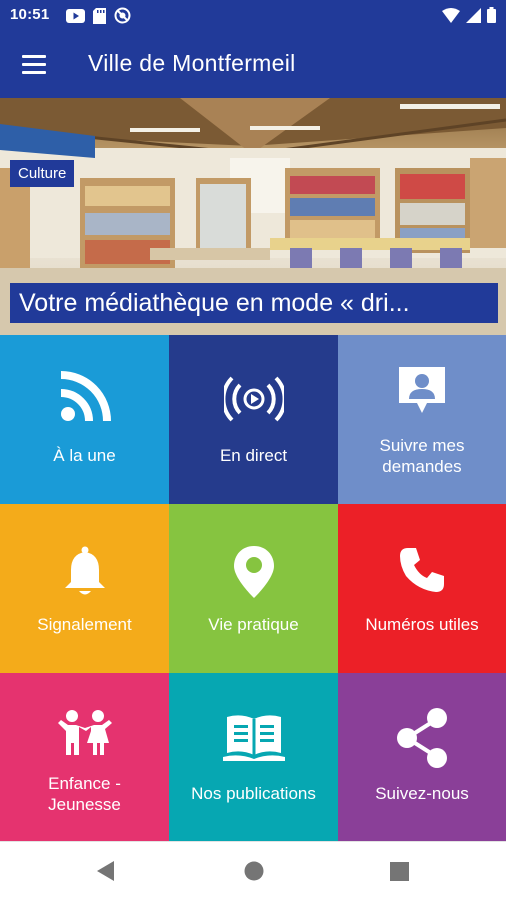 This screenshot has width=506, height=900. What do you see at coordinates (422, 456) in the screenshot?
I see `tile-label: Suivre mes demandes` at bounding box center [422, 456].